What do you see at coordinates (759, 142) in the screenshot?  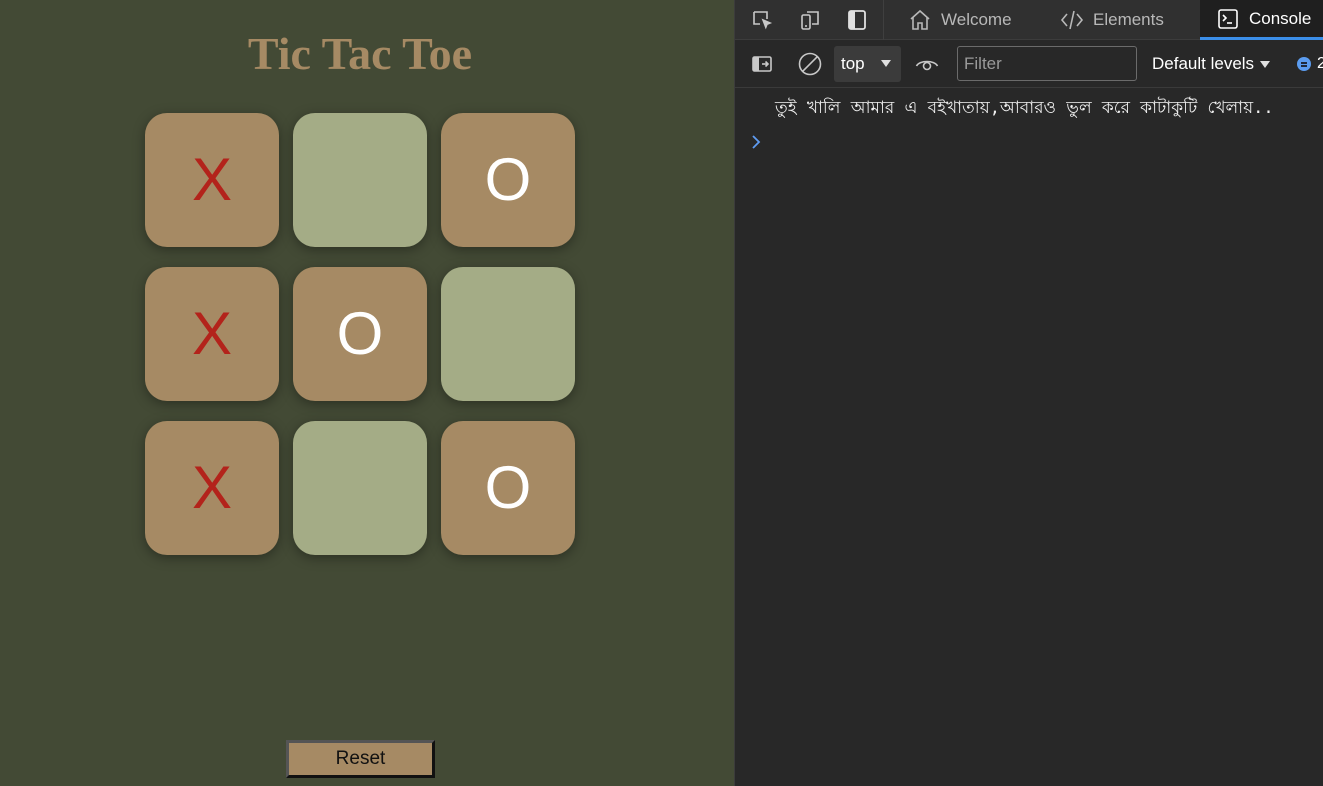 I see `console-prompt-icon` at bounding box center [759, 142].